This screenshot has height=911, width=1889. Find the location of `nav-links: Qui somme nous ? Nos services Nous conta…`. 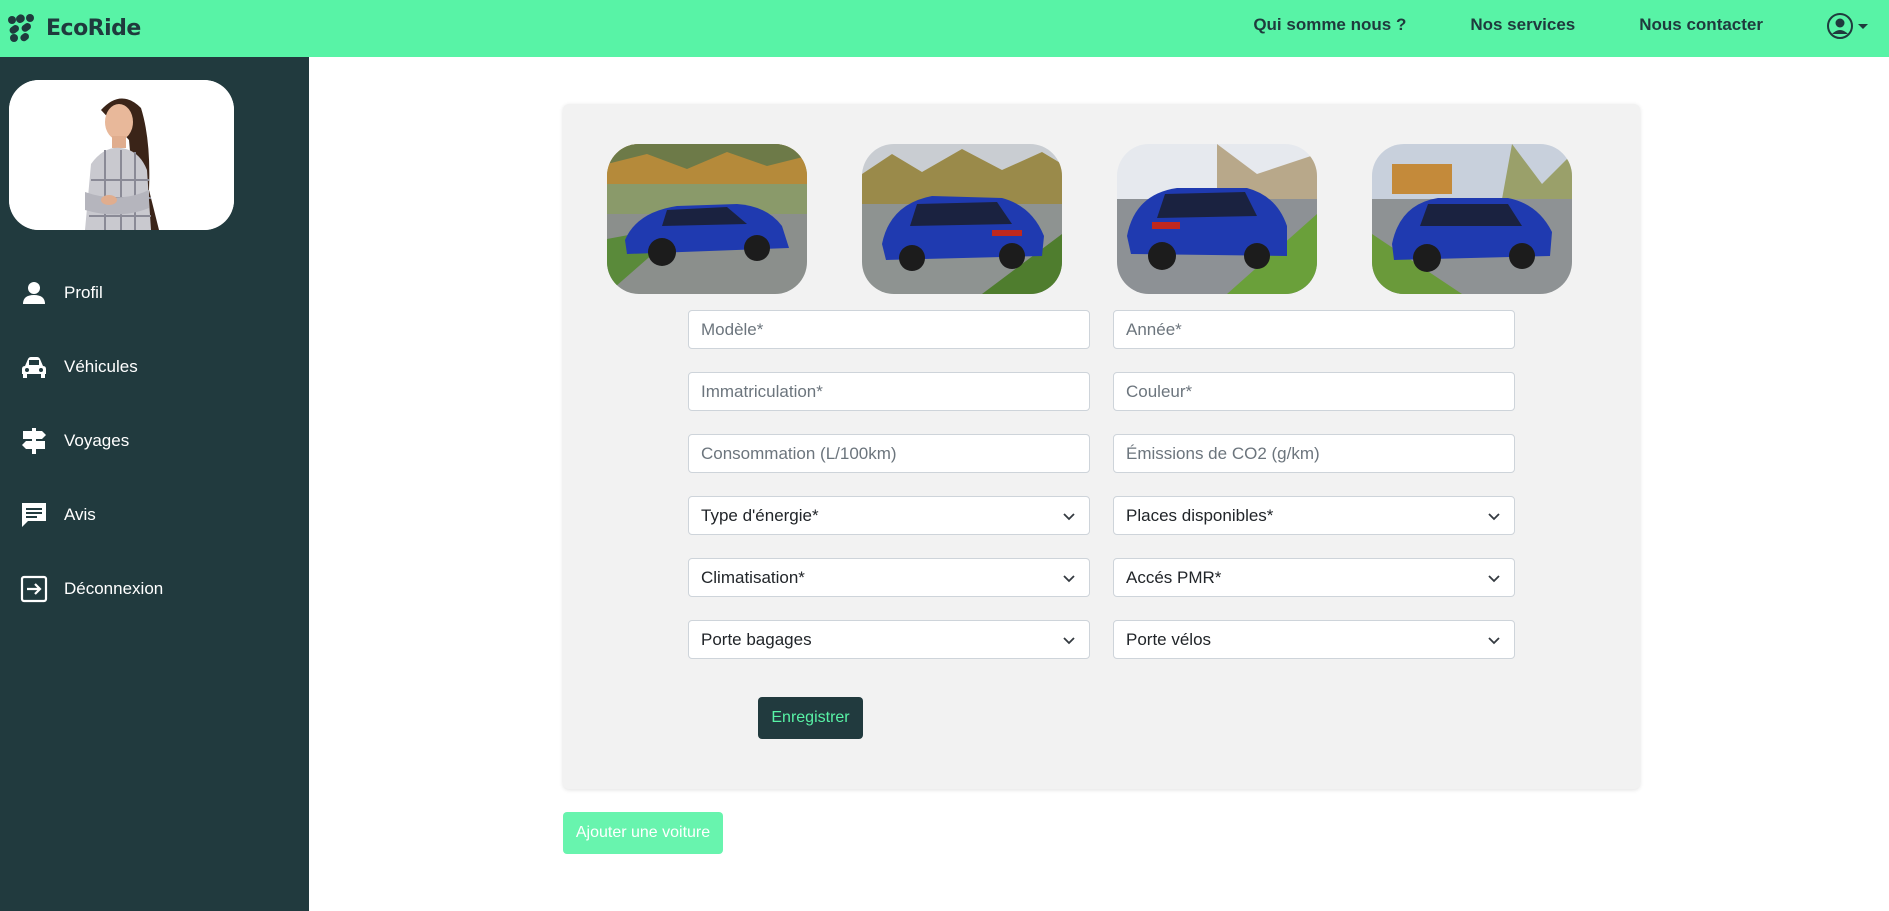

nav-links: Qui somme nous ? Nos services Nous conta… is located at coordinates (1508, 25).